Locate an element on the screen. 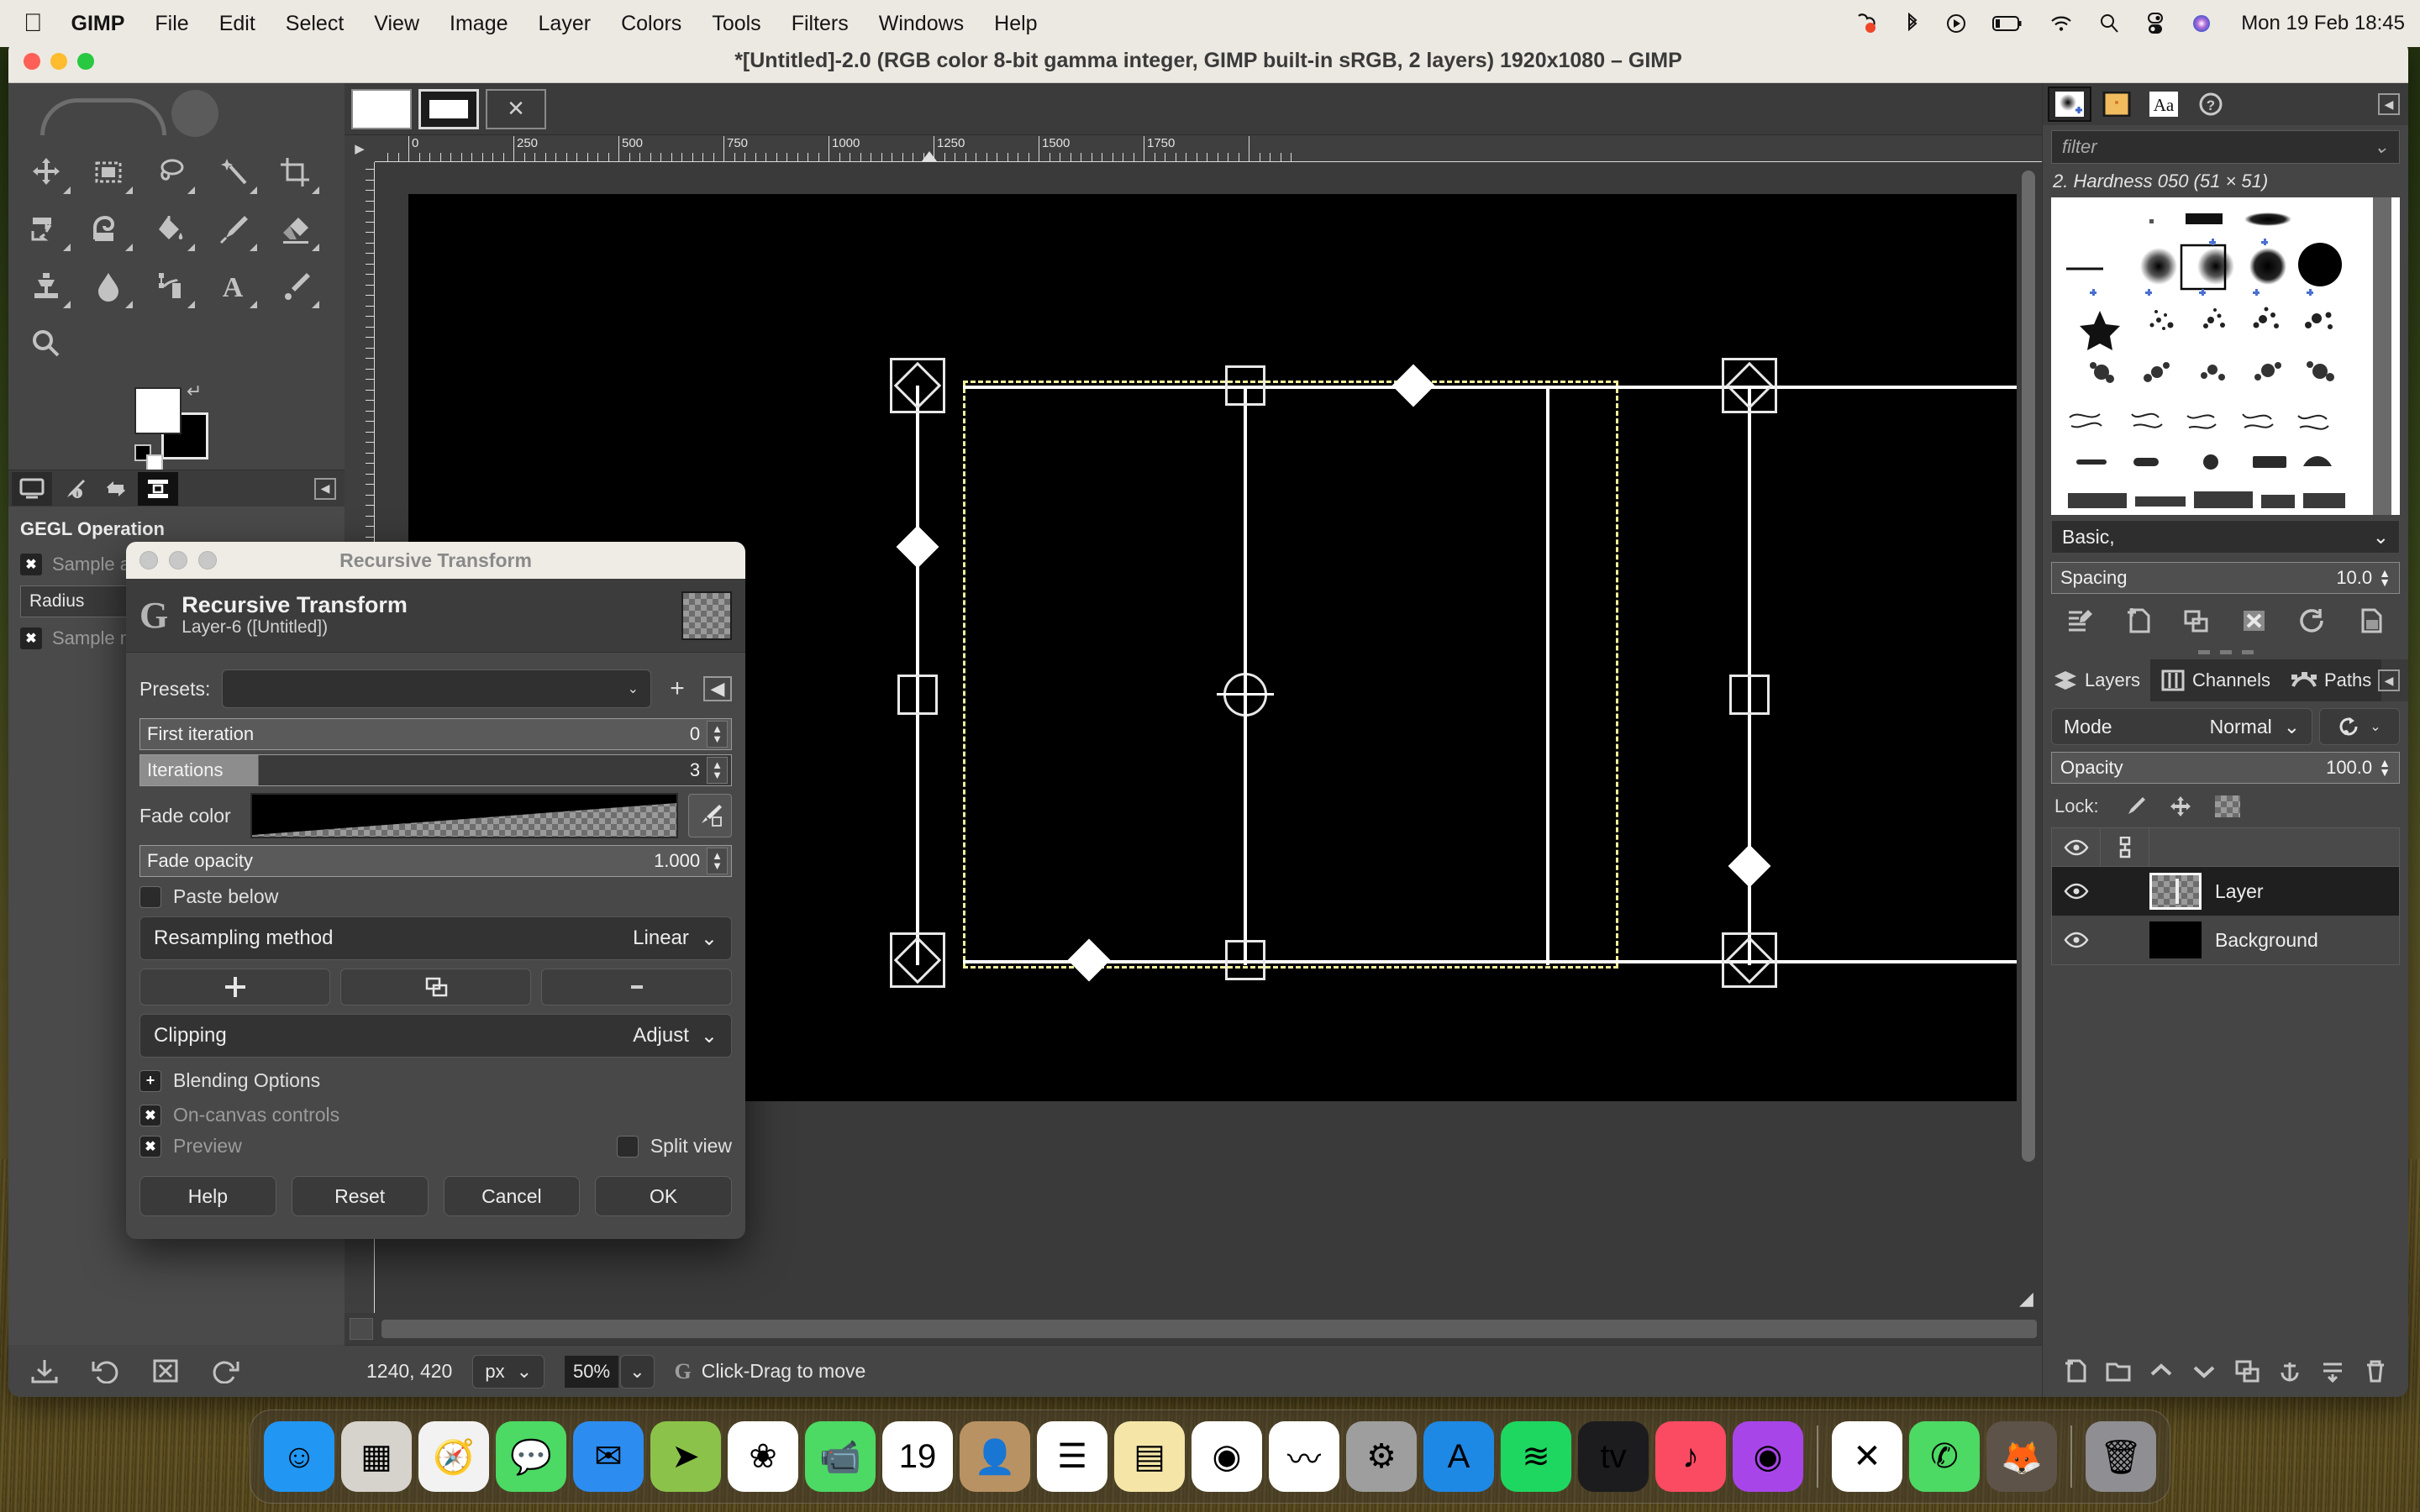  lock-position-icon is located at coordinates (2180, 806).